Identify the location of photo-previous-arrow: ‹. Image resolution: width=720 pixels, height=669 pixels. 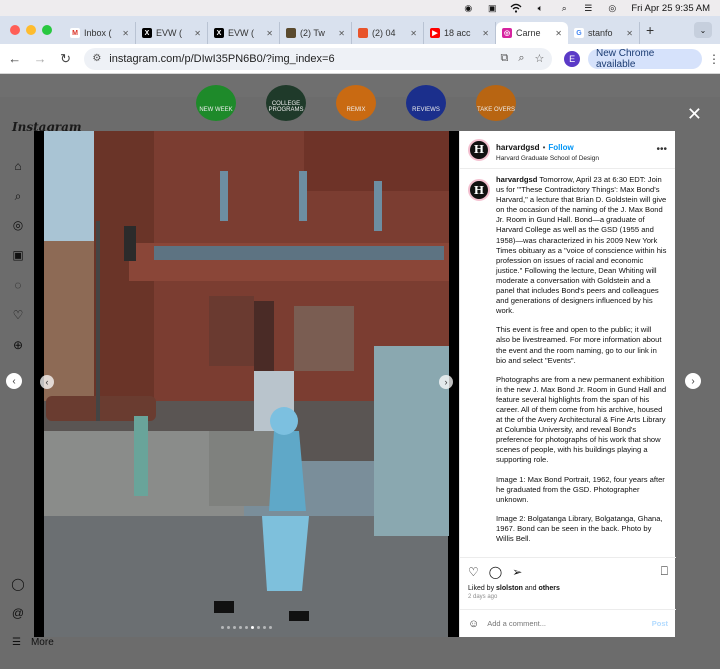
(47, 382).